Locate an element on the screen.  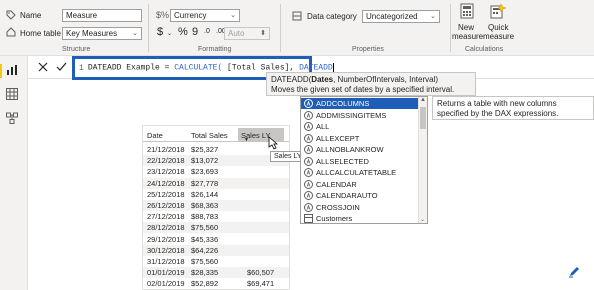
data-category-select: Uncategorized ⌄ is located at coordinates (401, 16).